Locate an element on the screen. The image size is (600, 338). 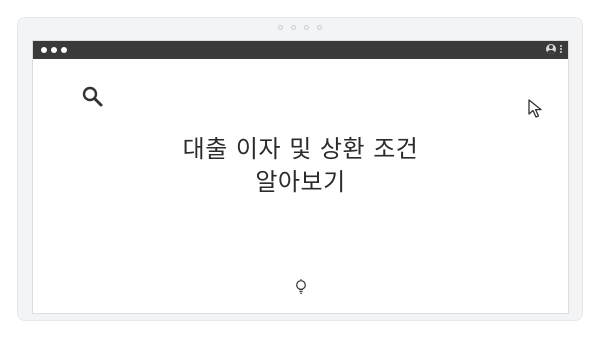
lightbulb-icon is located at coordinates (301, 286).